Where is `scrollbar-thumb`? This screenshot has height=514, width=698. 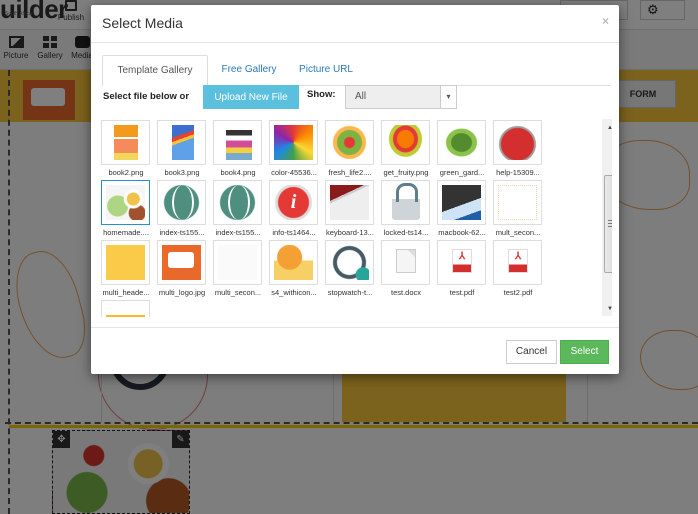 scrollbar-thumb is located at coordinates (608, 224).